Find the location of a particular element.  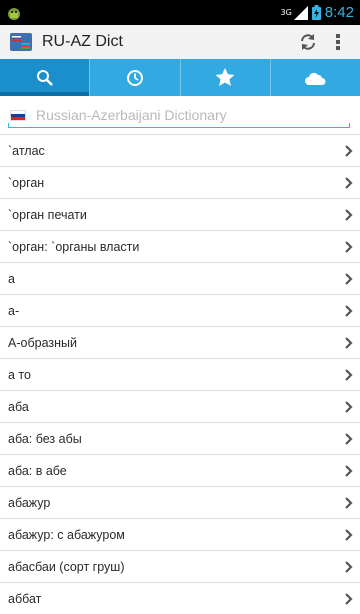

cloud-icon is located at coordinates (315, 78).